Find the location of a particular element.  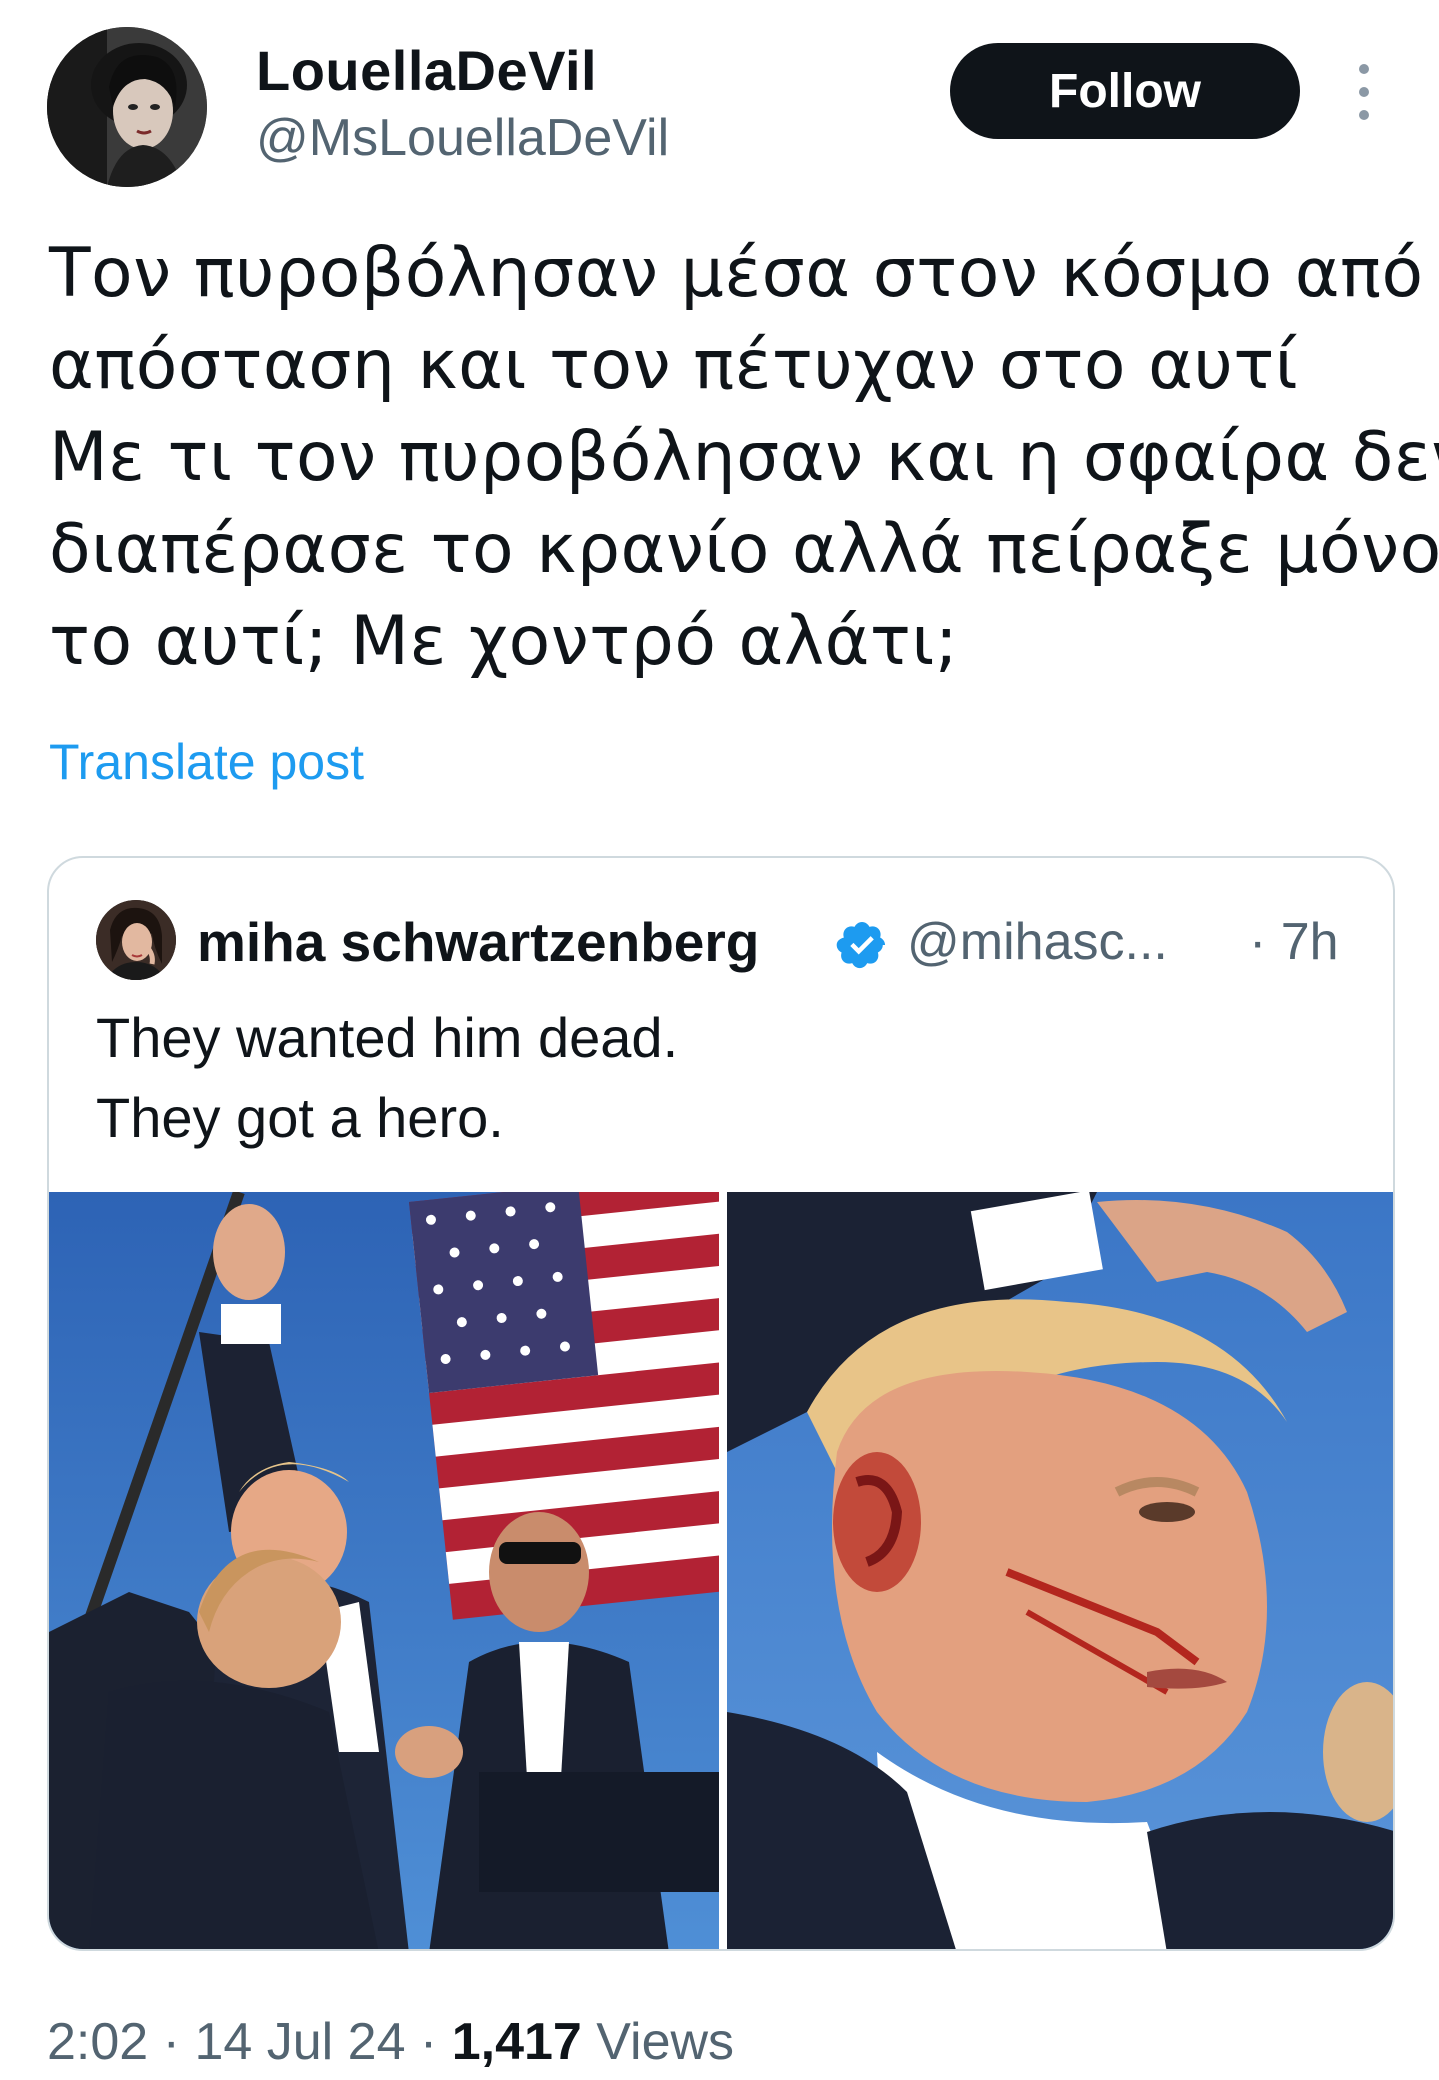

translate-post-link: Translate post is located at coordinates (206, 762).